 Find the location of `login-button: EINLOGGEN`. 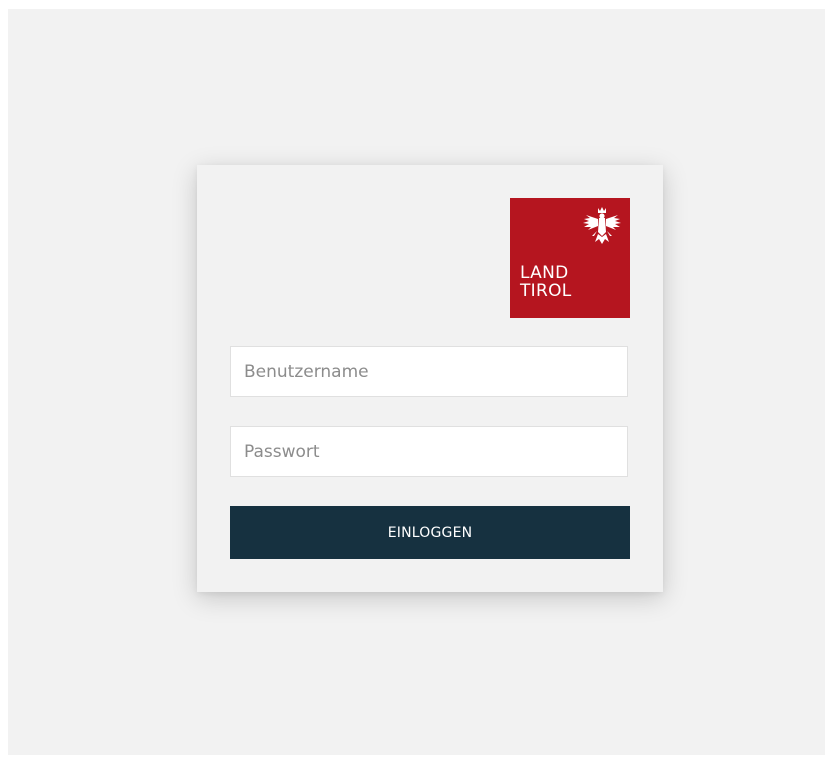

login-button: EINLOGGEN is located at coordinates (430, 532).